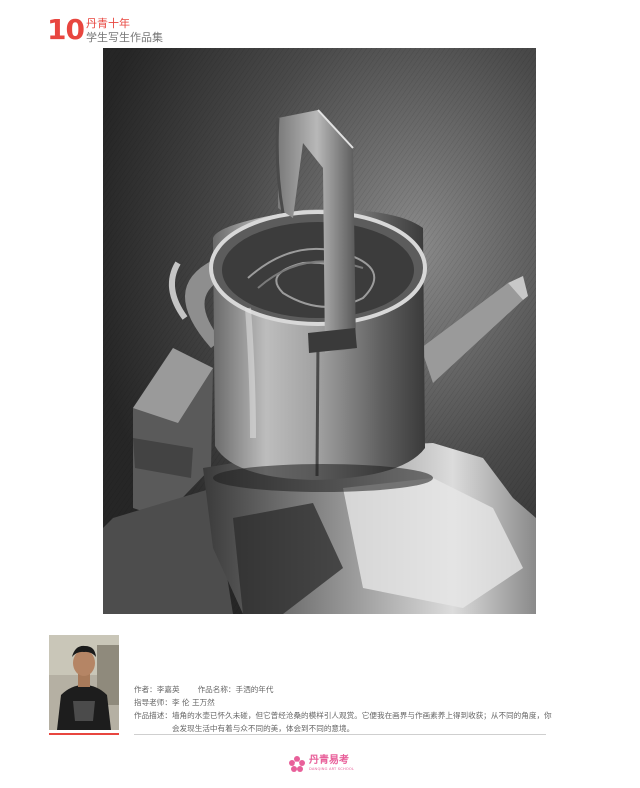 The width and height of the screenshot is (640, 788). I want to click on logo-subtitle: 学生写生作品集, so click(124, 37).